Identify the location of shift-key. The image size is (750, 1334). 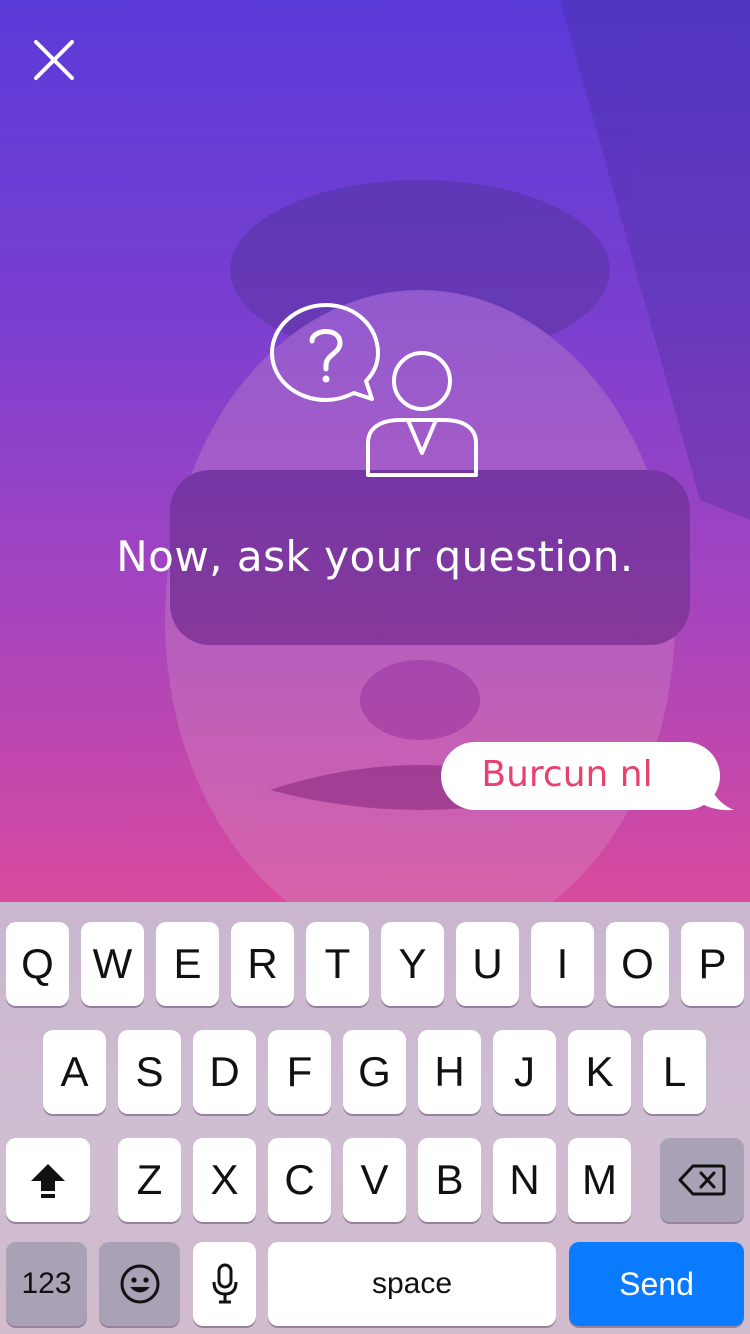
(48, 1180).